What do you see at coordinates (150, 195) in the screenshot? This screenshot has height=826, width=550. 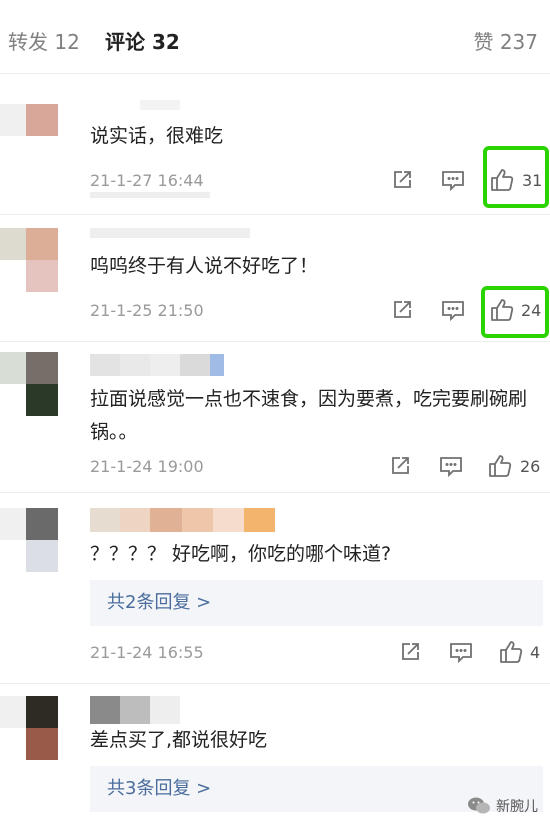 I see `decoration` at bounding box center [150, 195].